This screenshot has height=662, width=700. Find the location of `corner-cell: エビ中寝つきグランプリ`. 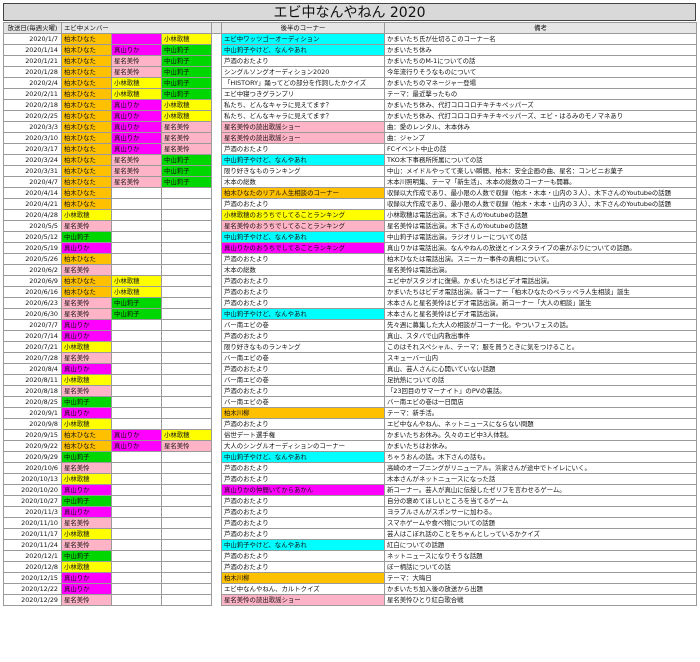

corner-cell: エビ中寝つきグランプリ is located at coordinates (303, 94).